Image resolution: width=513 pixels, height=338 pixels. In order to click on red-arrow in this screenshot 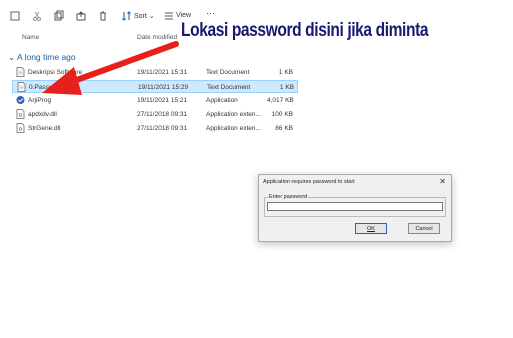, I will do `click(110, 68)`.